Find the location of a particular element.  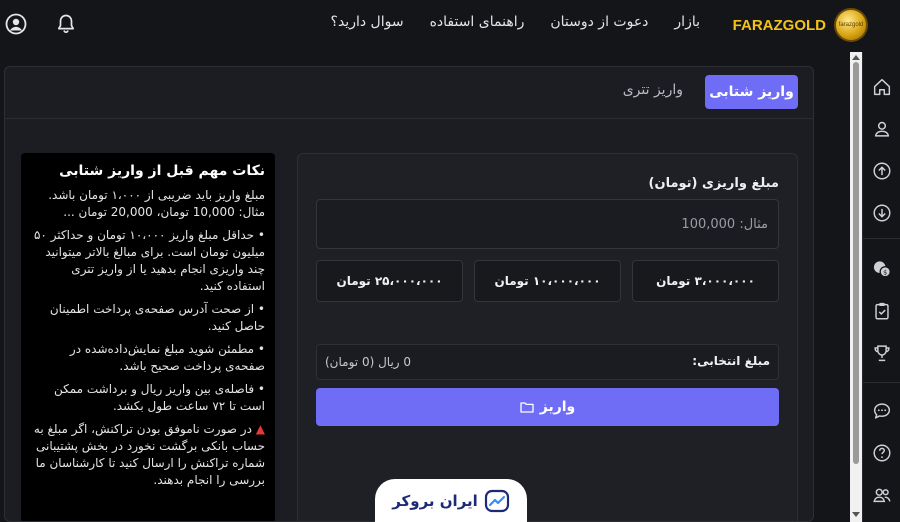

nav-invite-friends: دعوت از دوستان is located at coordinates (599, 22).